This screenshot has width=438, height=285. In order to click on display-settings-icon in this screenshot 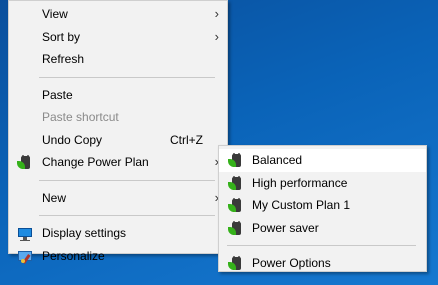, I will do `click(25, 234)`.